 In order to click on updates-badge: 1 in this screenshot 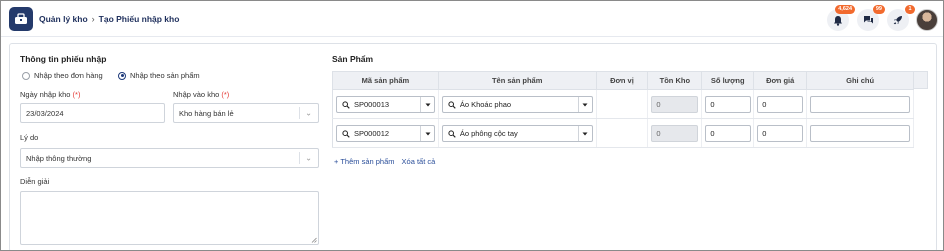, I will do `click(910, 9)`.